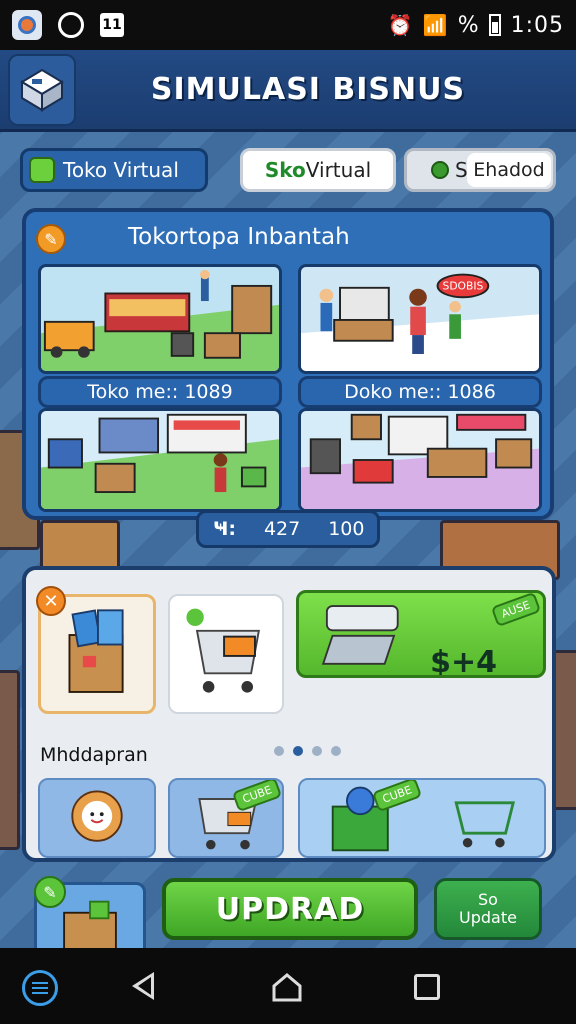 The height and width of the screenshot is (1024, 576). I want to click on price-label: $+4, so click(463, 661).